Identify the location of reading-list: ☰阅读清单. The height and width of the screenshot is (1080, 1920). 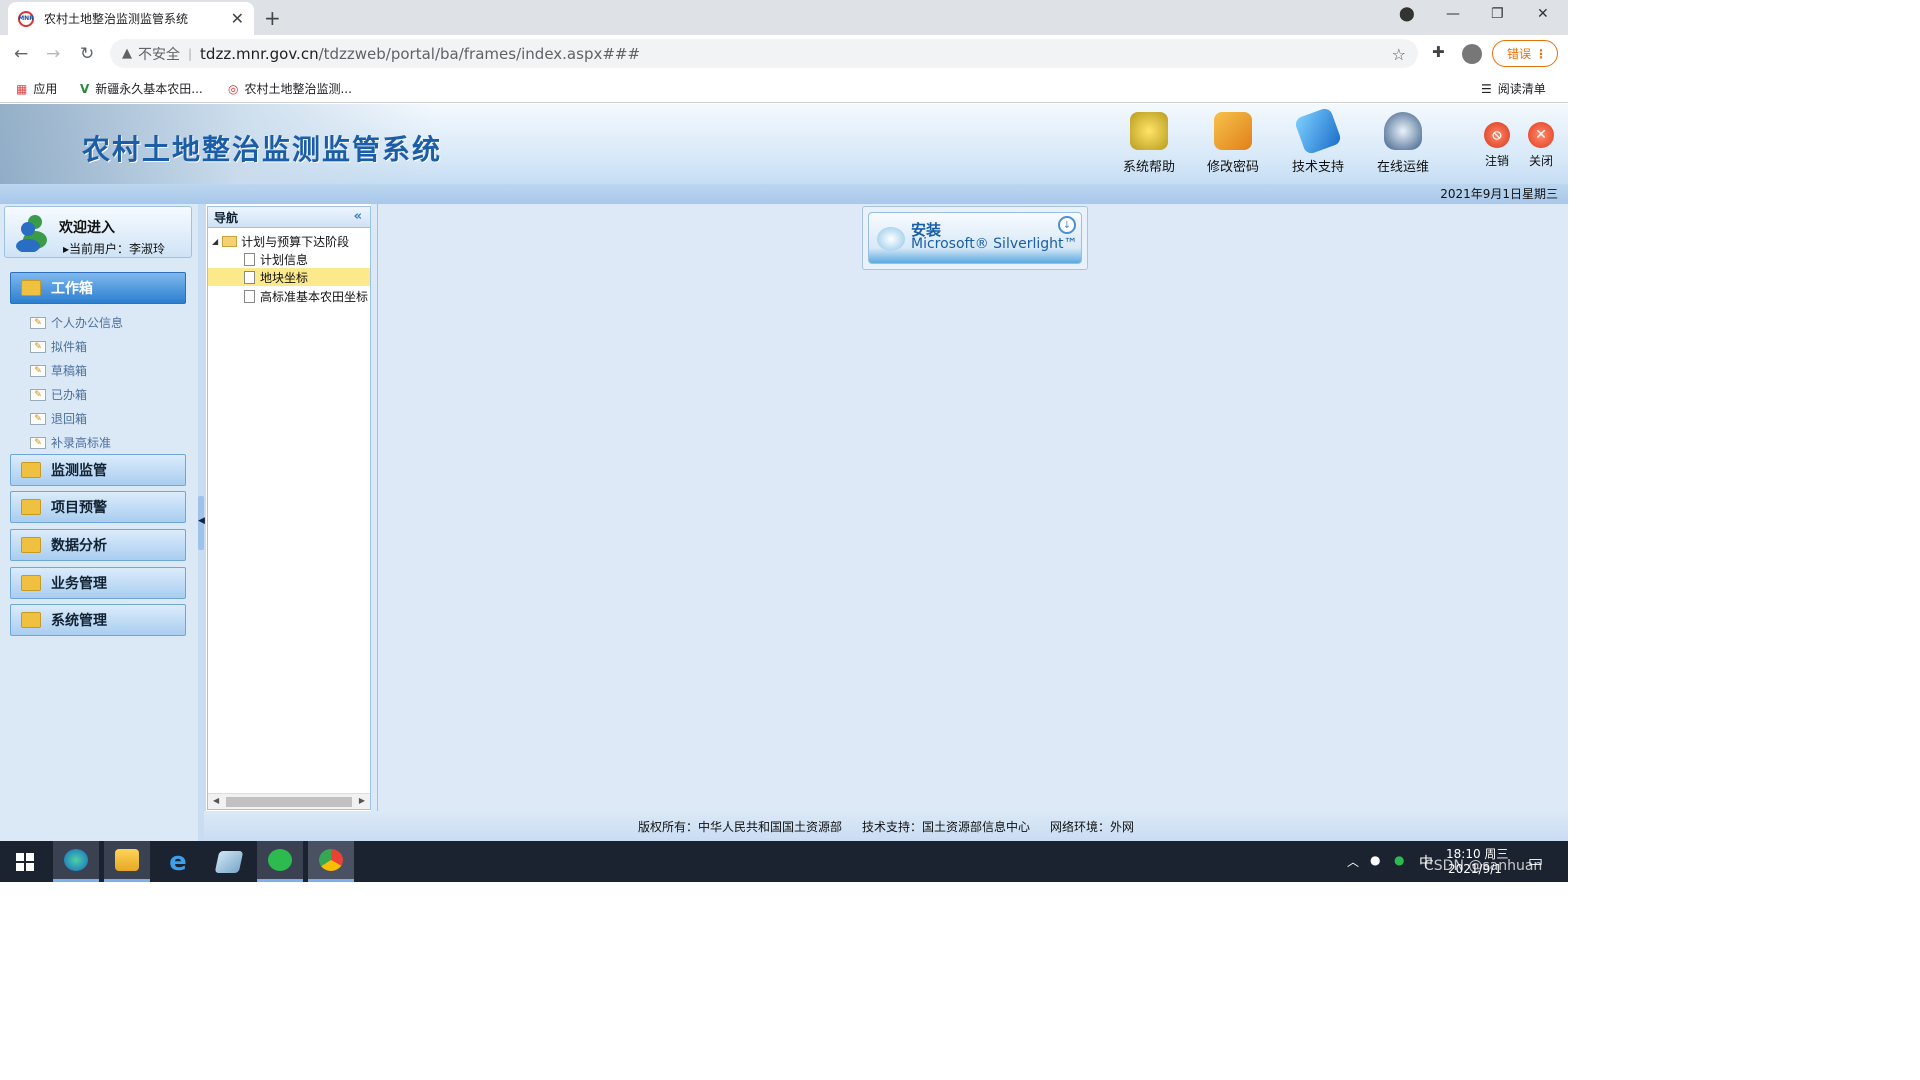
(1513, 88).